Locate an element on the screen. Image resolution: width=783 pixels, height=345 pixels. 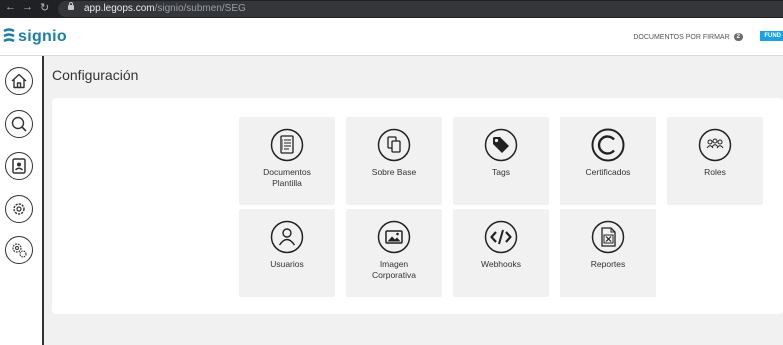
tile-label: Certificados is located at coordinates (608, 172).